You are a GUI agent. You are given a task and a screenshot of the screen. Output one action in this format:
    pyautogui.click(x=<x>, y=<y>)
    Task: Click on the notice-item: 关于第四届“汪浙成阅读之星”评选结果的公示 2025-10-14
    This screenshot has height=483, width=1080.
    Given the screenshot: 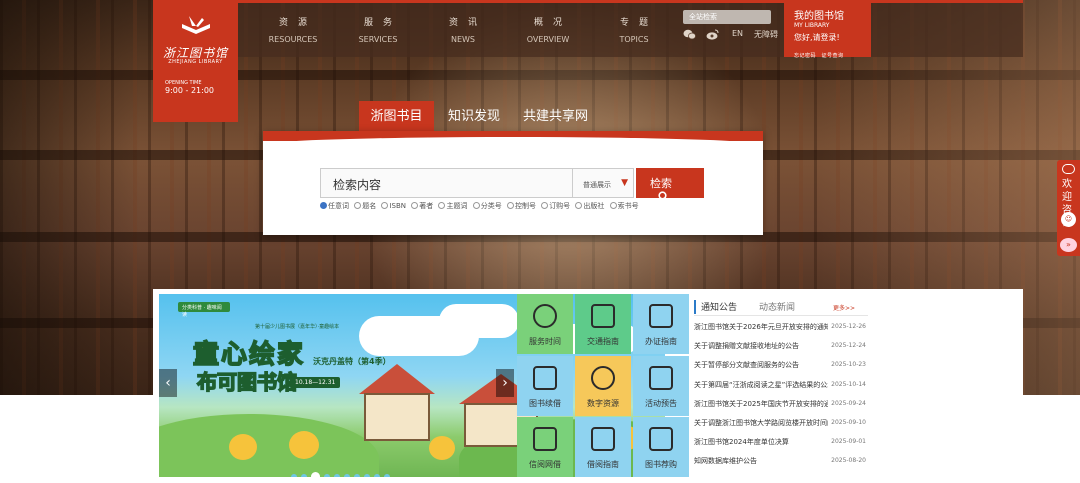 What is the action you would take?
    pyautogui.click(x=781, y=388)
    